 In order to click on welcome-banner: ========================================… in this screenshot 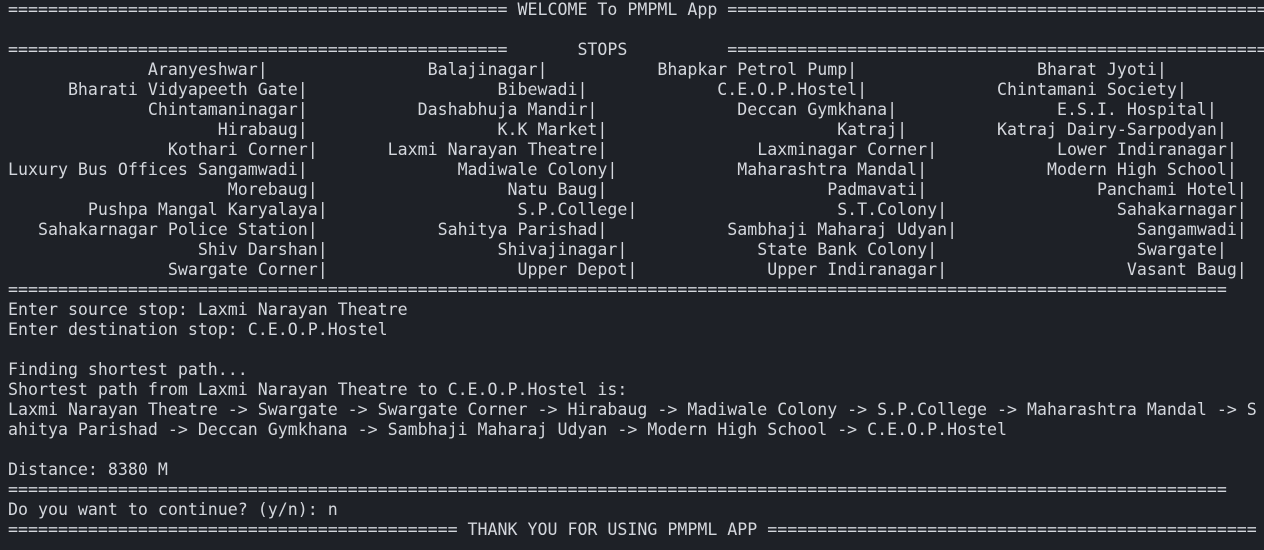, I will do `click(636, 9)`.